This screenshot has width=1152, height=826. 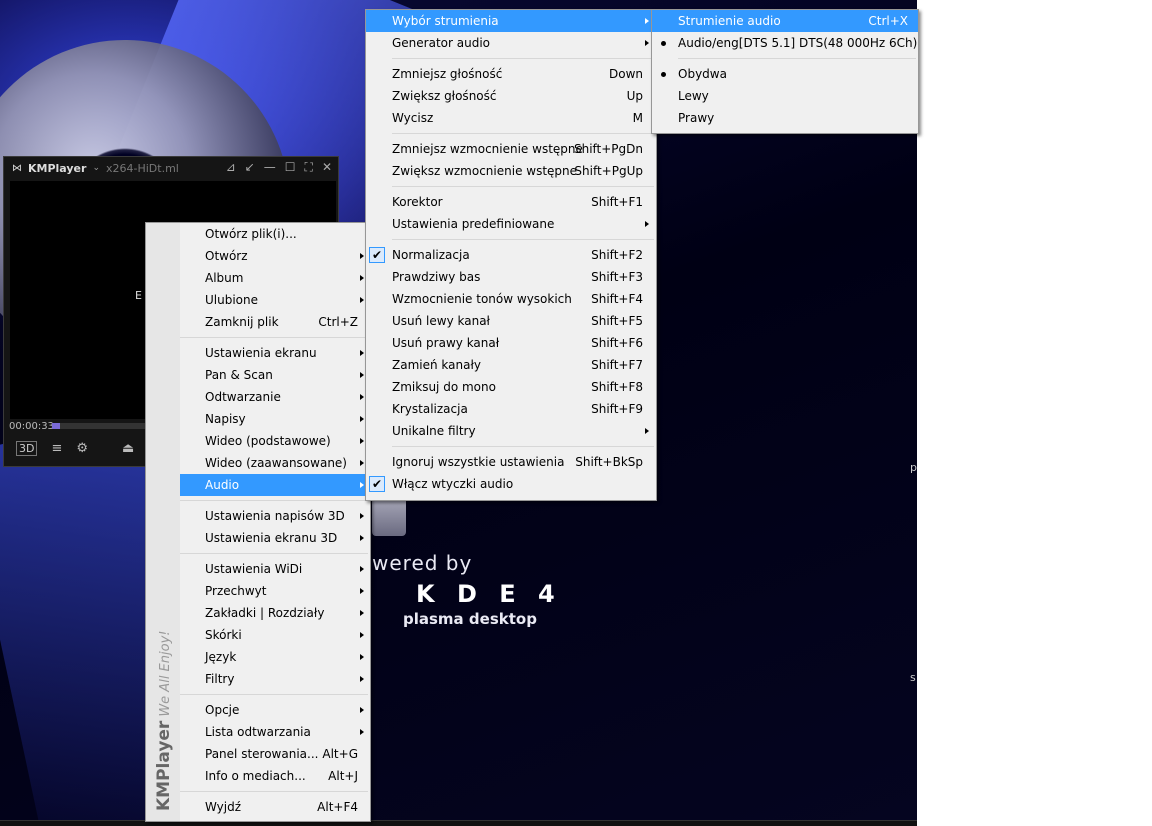 I want to click on menu-item-zmiksuj-do-mono: Zmiksuj do mono Shift+F8, so click(x=511, y=387).